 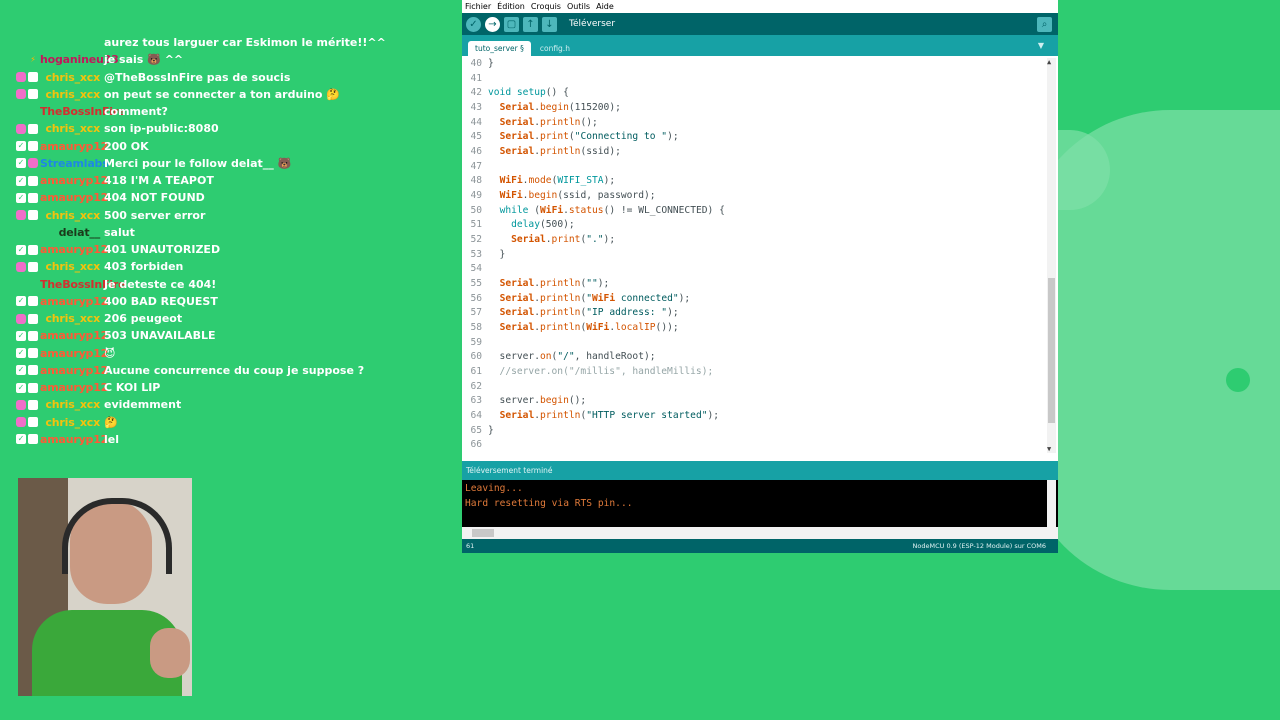 What do you see at coordinates (612, 210) in the screenshot?
I see `code-text: while (WiFi.status() != WL_CONNECTED) {` at bounding box center [612, 210].